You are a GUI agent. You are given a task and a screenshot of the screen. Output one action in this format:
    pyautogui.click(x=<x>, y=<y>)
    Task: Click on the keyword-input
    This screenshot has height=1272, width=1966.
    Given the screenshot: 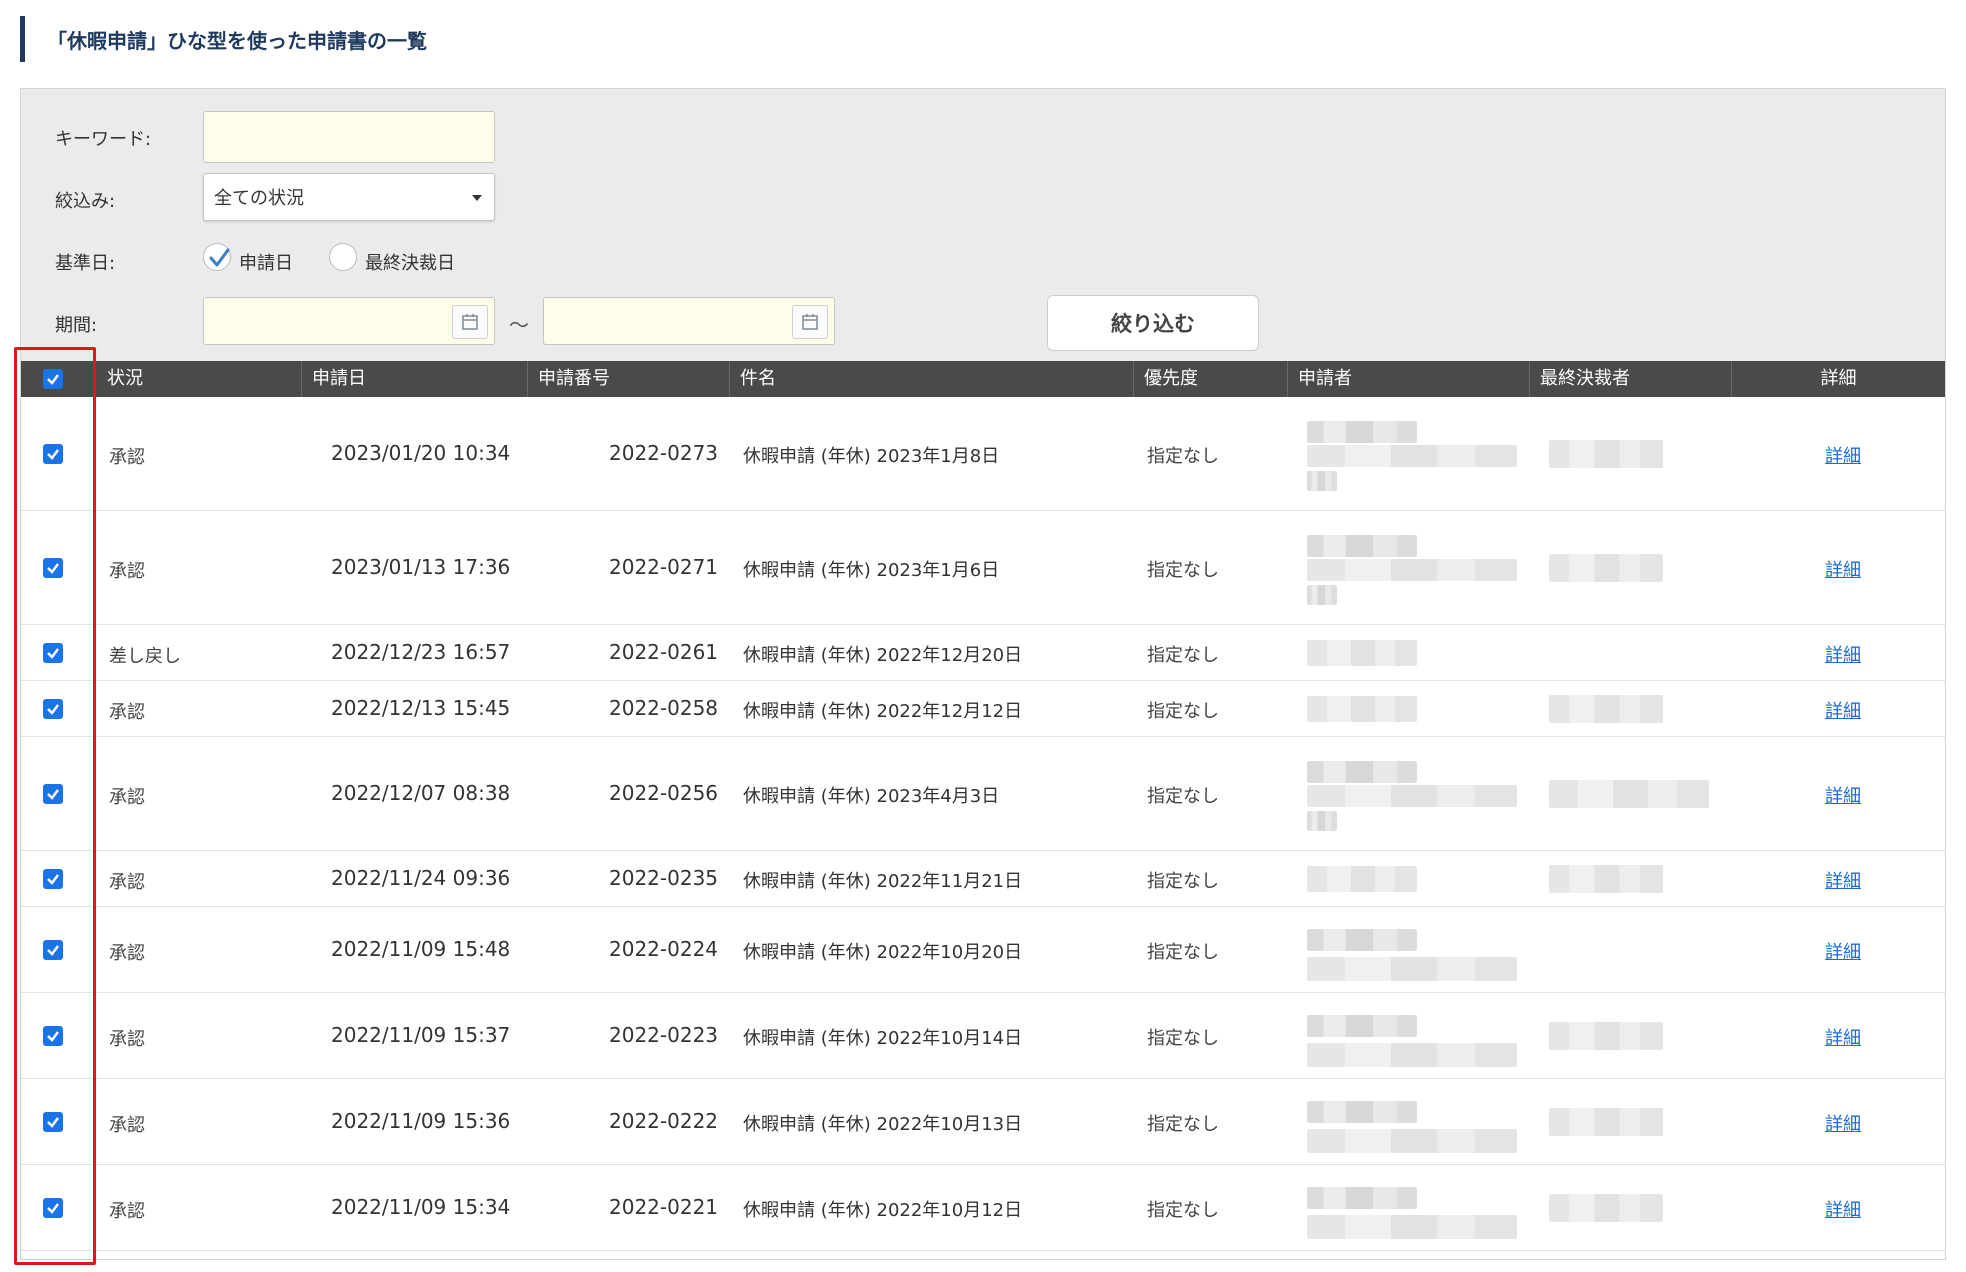 What is the action you would take?
    pyautogui.click(x=349, y=137)
    